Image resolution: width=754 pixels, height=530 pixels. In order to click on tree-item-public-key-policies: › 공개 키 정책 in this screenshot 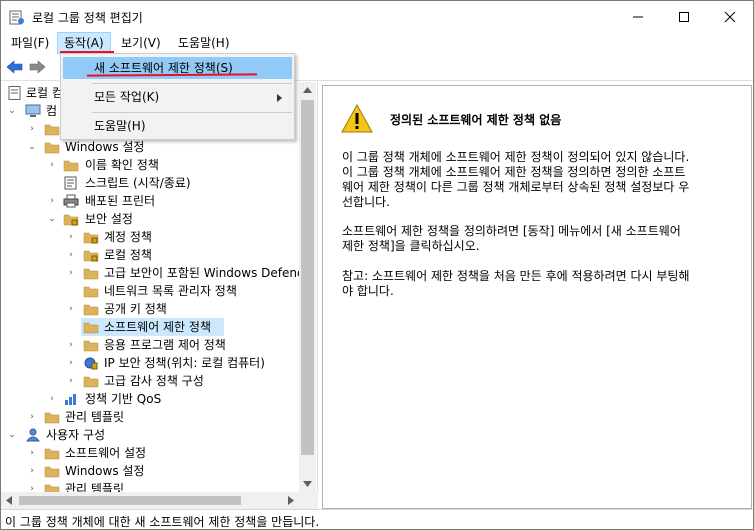, I will do `click(150, 309)`.